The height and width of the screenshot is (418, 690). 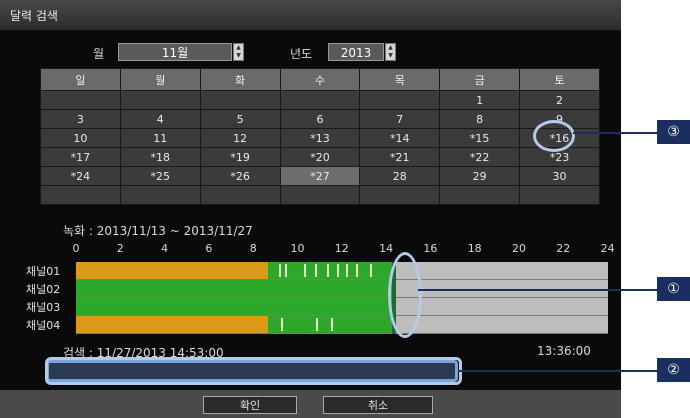 I want to click on calendar-day: *18, so click(x=160, y=157).